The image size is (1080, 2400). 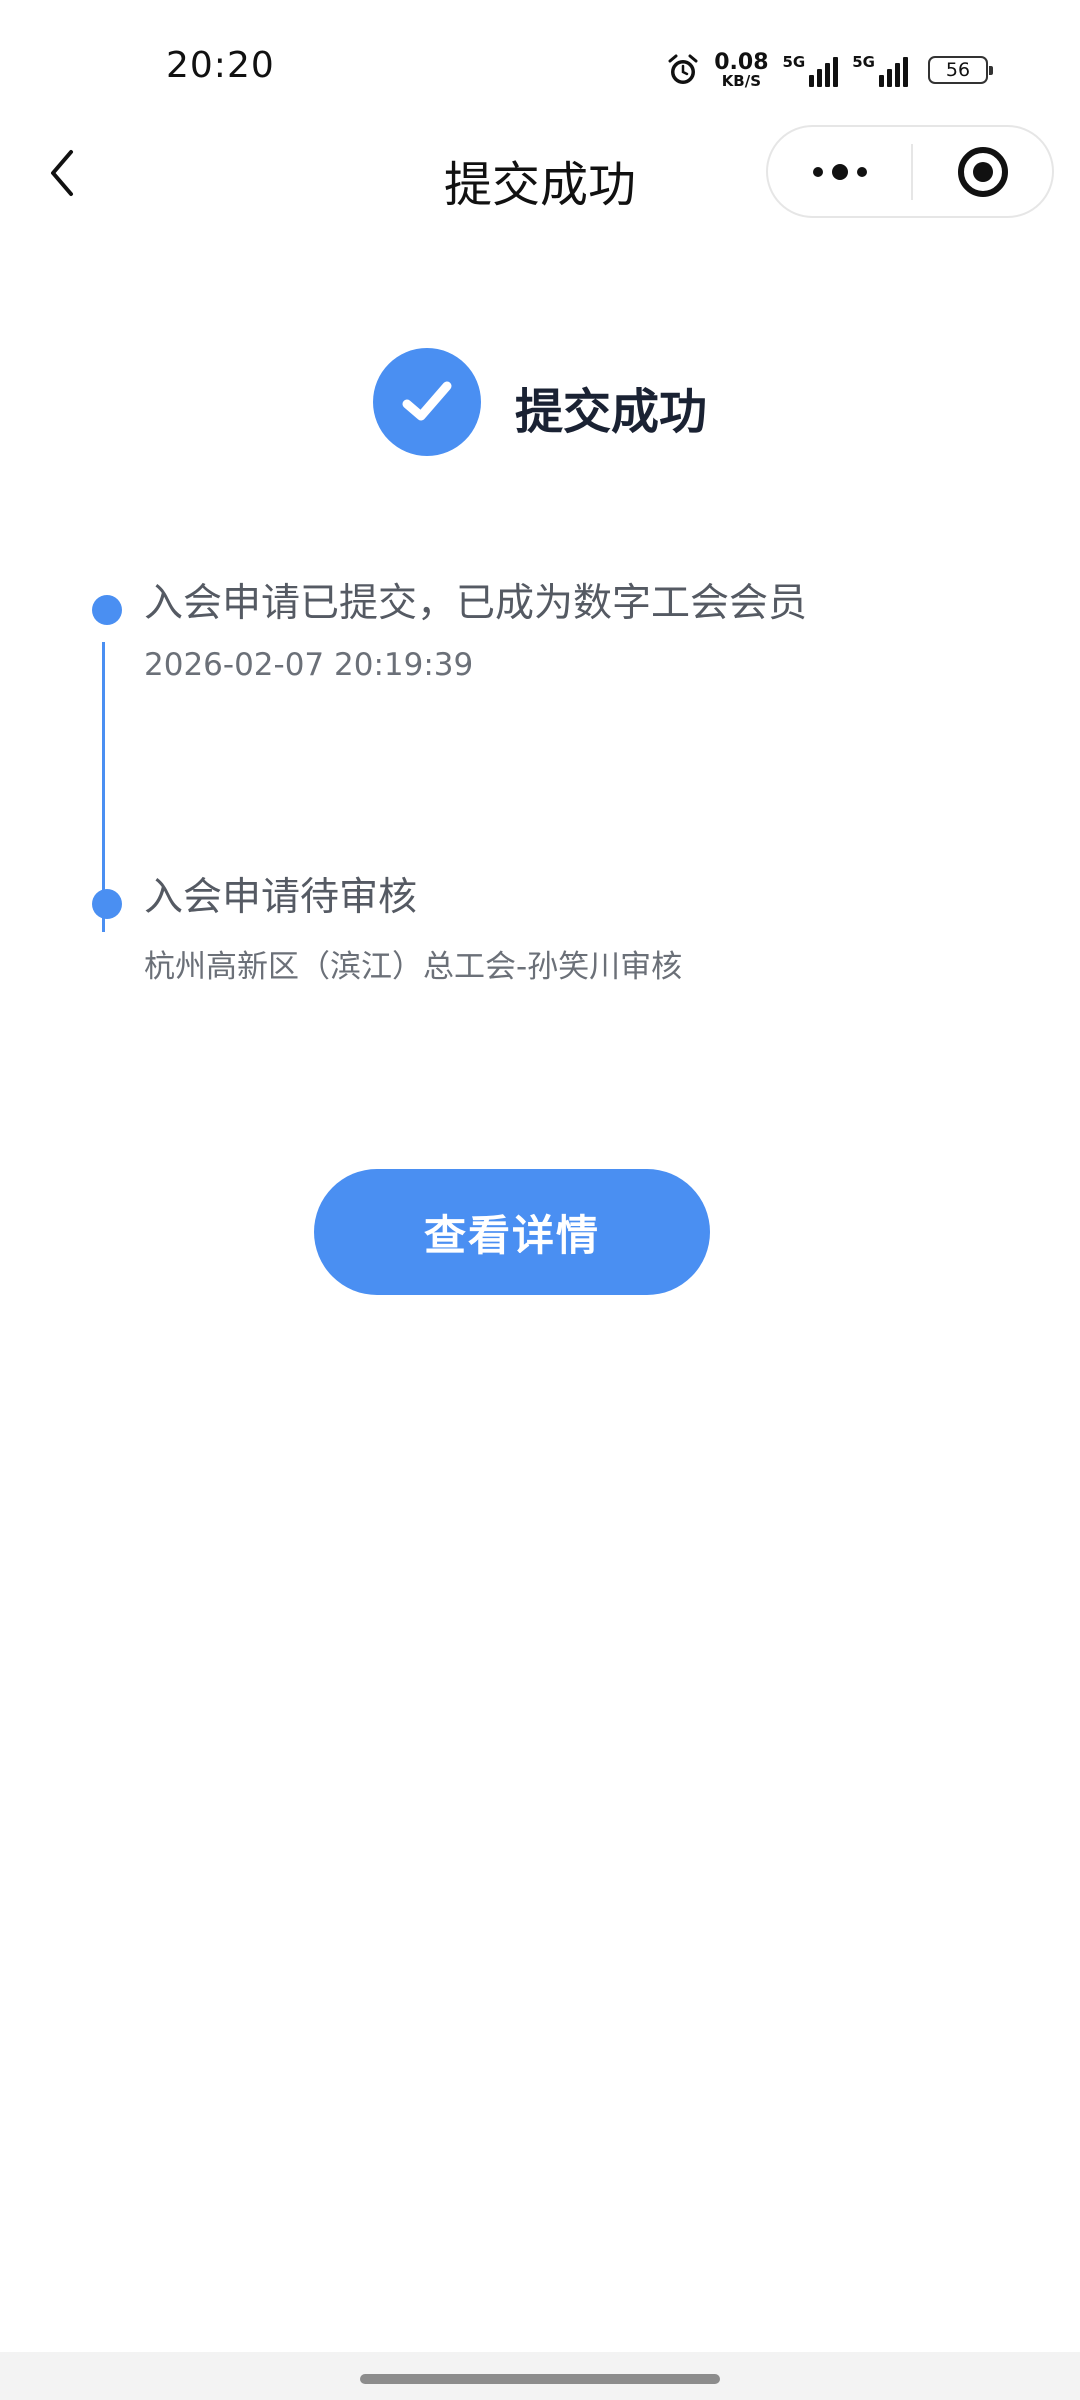 What do you see at coordinates (220, 65) in the screenshot?
I see `status-time: 20:20` at bounding box center [220, 65].